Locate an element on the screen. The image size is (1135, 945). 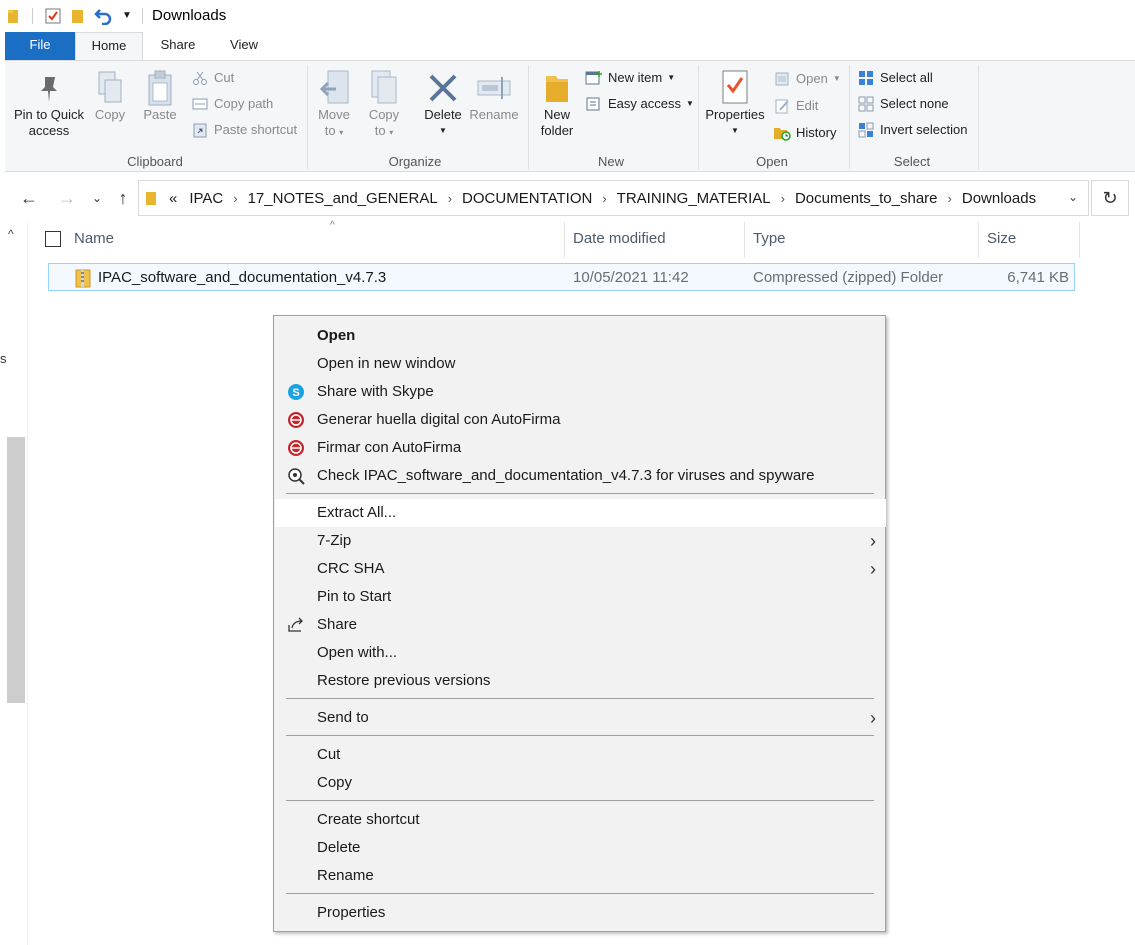
forward-arrow-icon: → is located at coordinates (67, 198).